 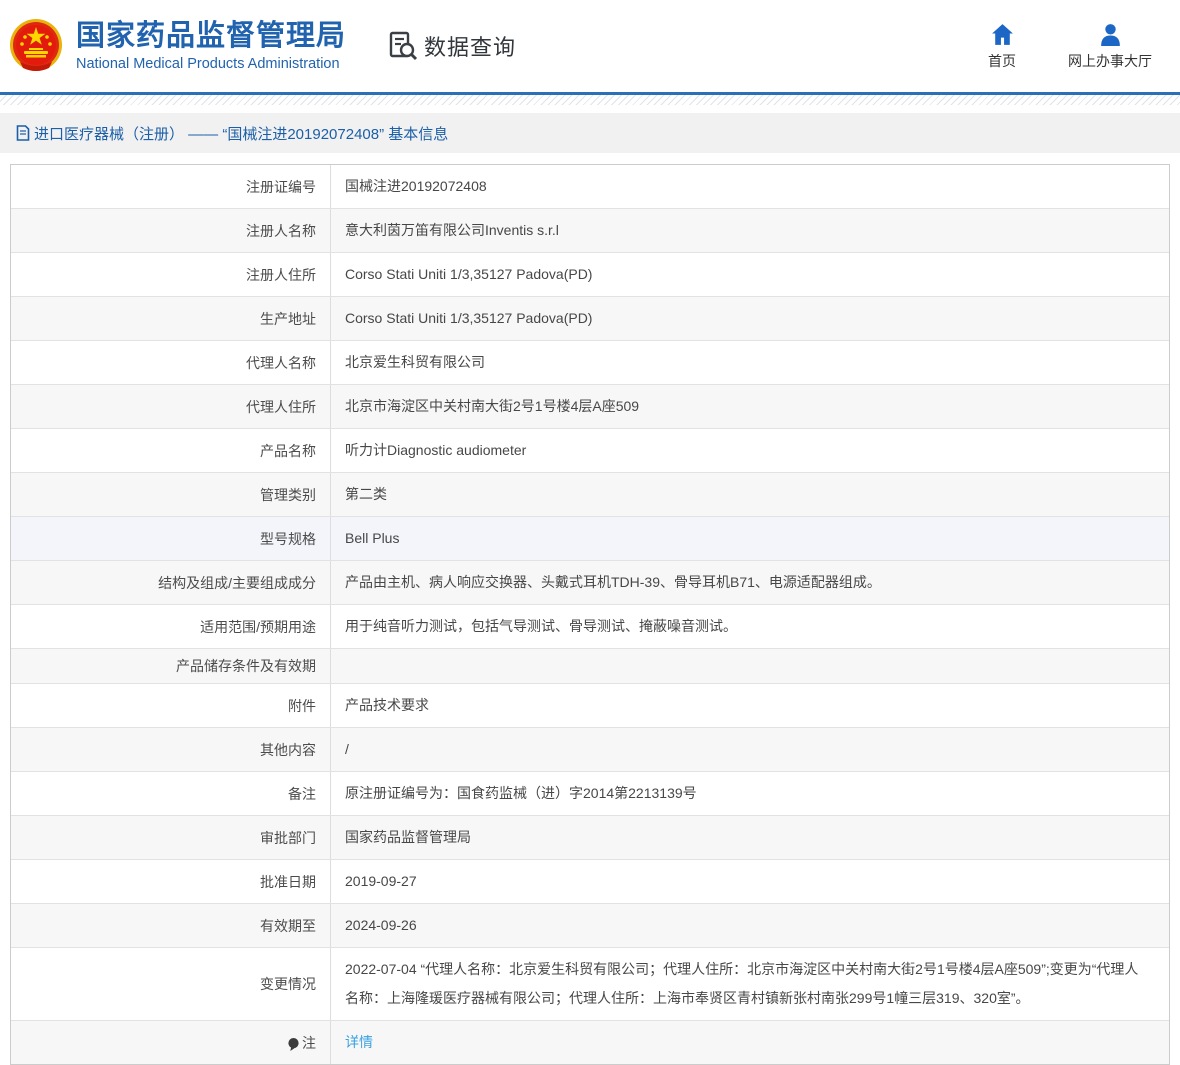 I want to click on row-label: 审批部门, so click(x=171, y=837).